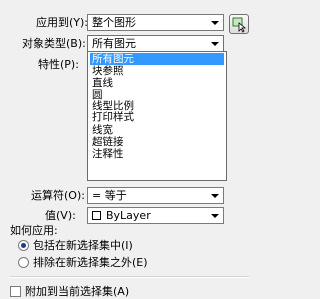 This screenshot has height=299, width=320. Describe the element at coordinates (155, 43) in the screenshot. I see `object-type-dropdown: 所有图元` at that location.